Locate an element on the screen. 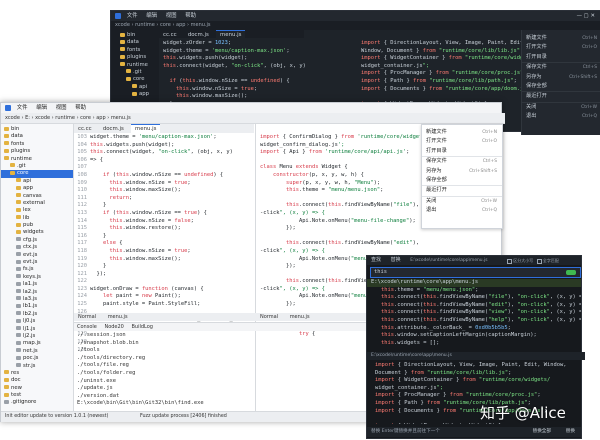  menu-item: 另存为 Ctrl+Shift+S is located at coordinates (561, 77).